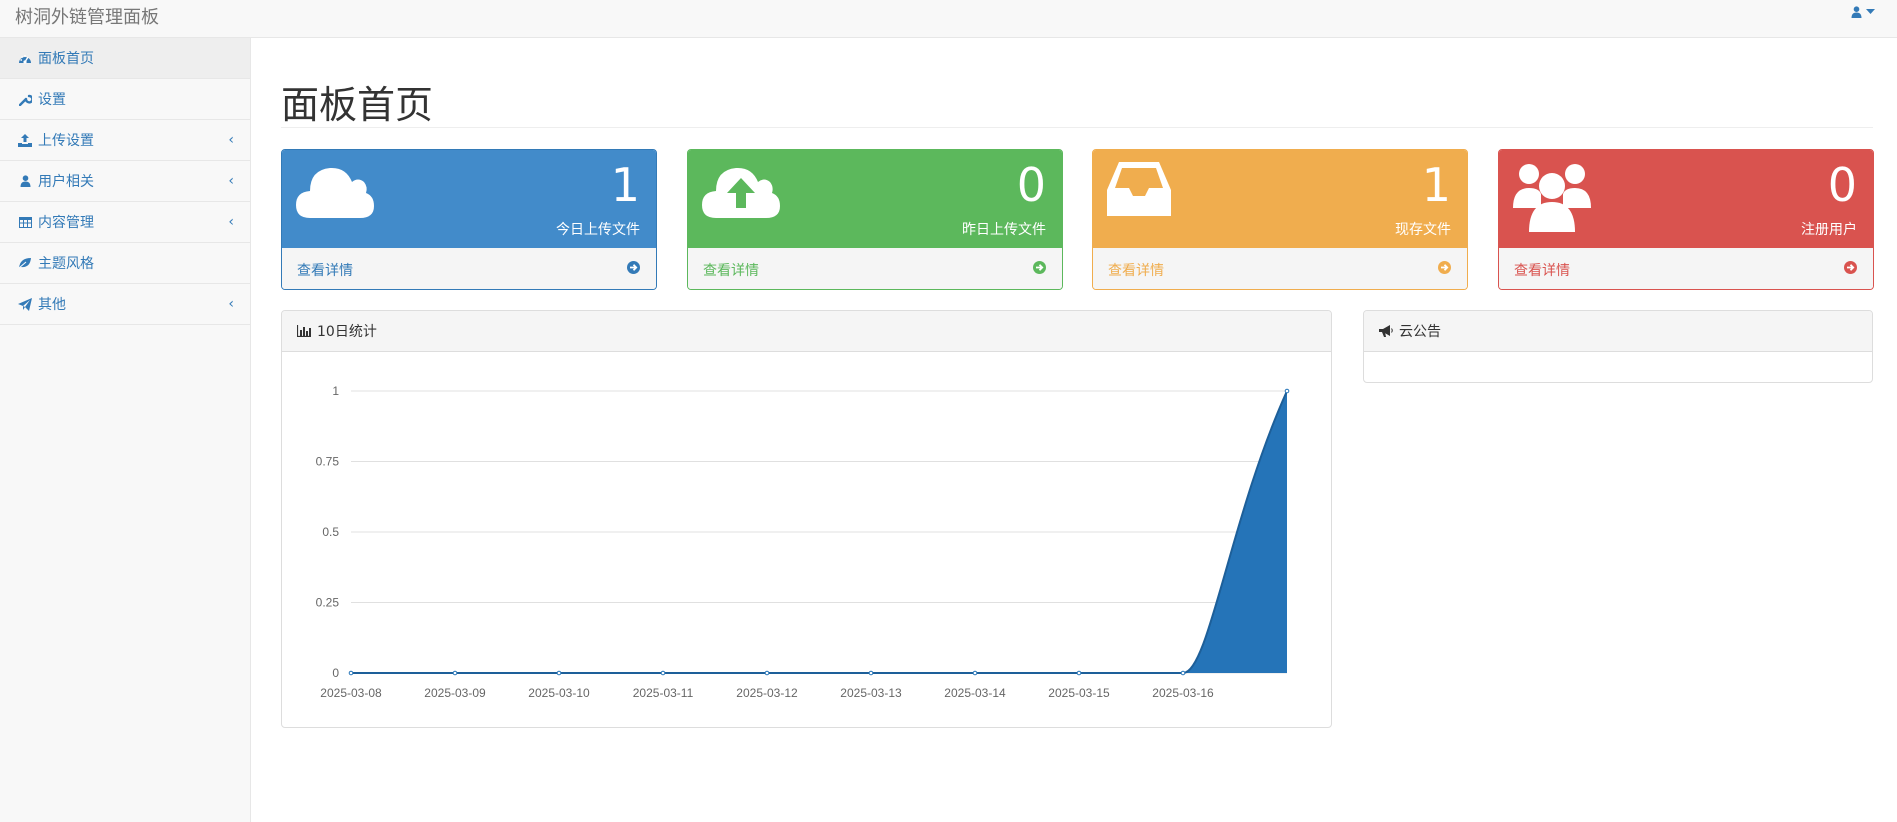  I want to click on x-tick-label: 2025-03-12, so click(767, 693).